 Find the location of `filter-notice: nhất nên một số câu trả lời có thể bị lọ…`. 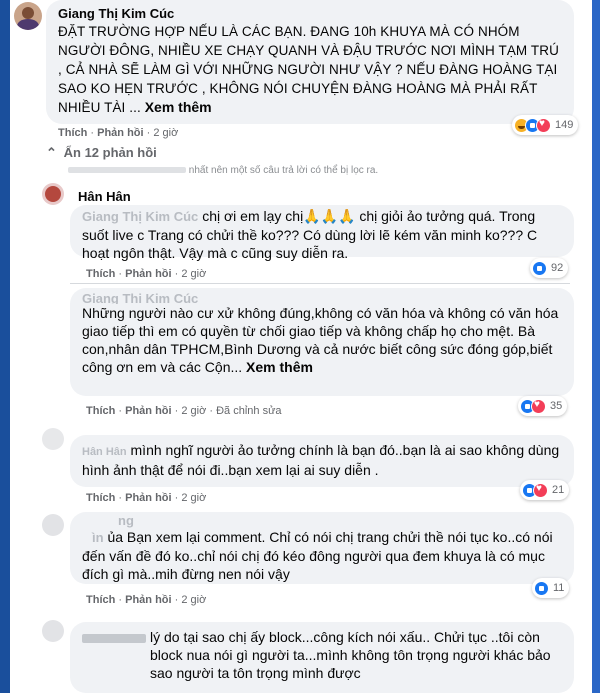

filter-notice: nhất nên một số câu trả lời có thể bị lọ… is located at coordinates (223, 170).